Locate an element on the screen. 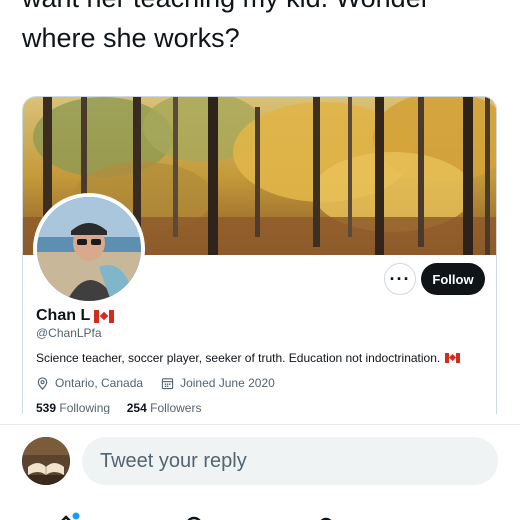  following-count: 539 is located at coordinates (46, 407).